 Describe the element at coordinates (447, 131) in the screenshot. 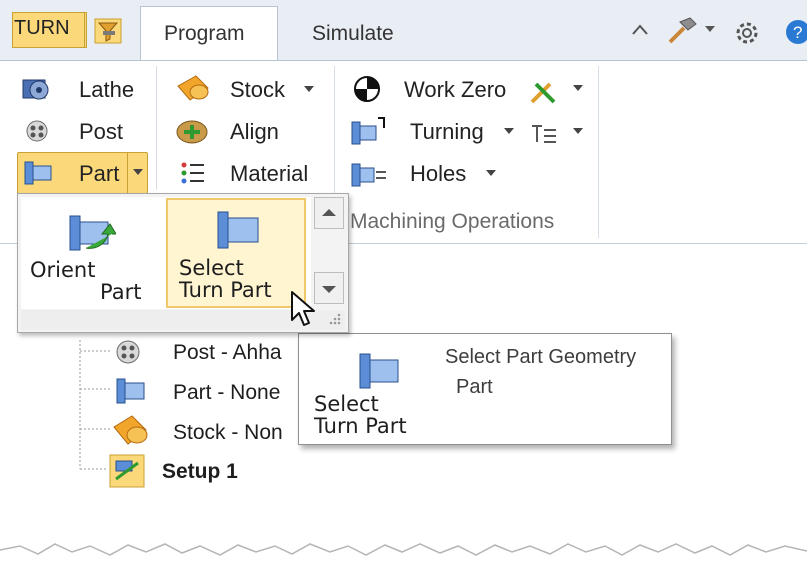

I see `turning-label: Turning` at that location.